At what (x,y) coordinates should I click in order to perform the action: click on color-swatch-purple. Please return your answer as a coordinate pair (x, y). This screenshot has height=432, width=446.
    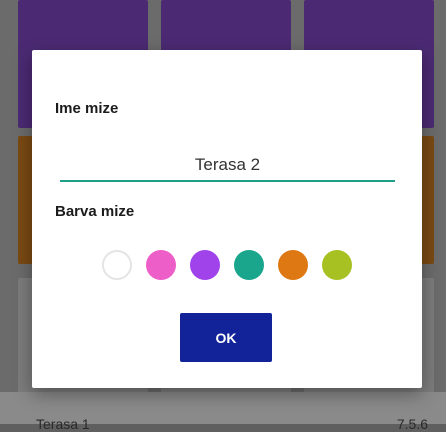
    Looking at the image, I should click on (205, 265).